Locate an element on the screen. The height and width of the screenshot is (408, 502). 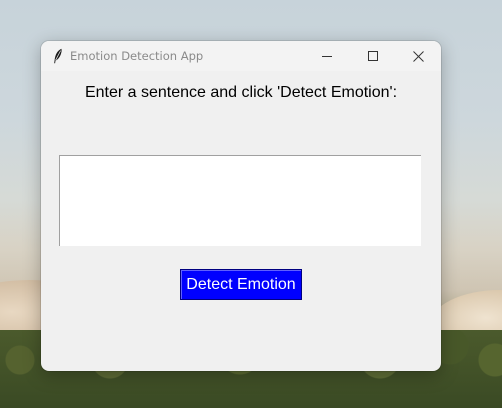
minimize-button is located at coordinates (327, 56).